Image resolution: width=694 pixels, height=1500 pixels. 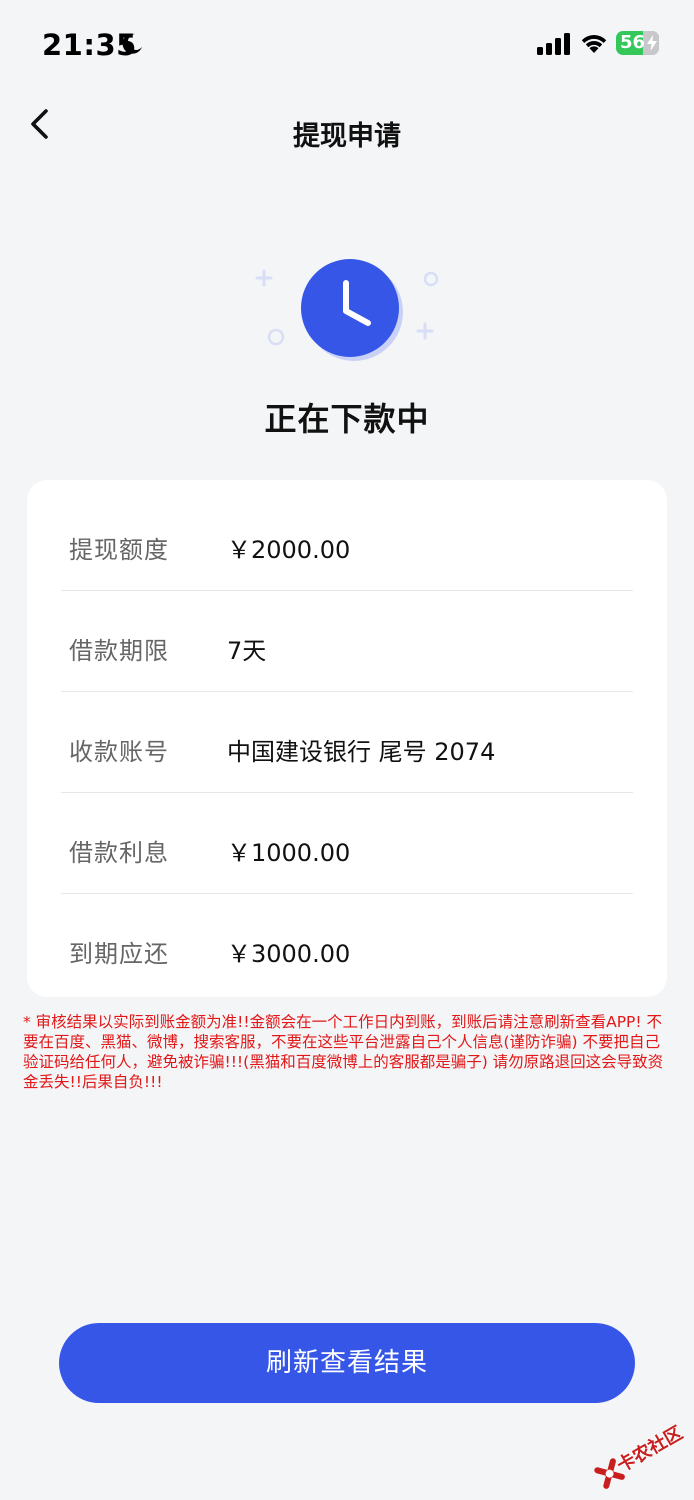 What do you see at coordinates (119, 651) in the screenshot?
I see `detail-label: 借款期限` at bounding box center [119, 651].